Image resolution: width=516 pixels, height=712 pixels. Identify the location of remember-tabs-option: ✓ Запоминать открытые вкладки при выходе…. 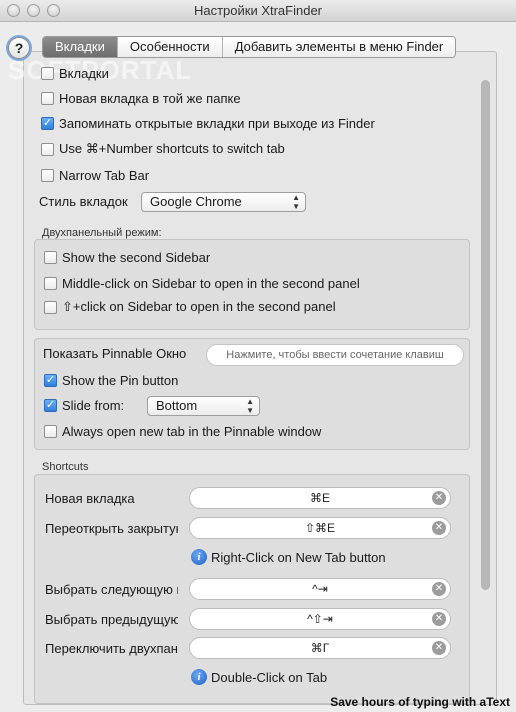
(208, 123).